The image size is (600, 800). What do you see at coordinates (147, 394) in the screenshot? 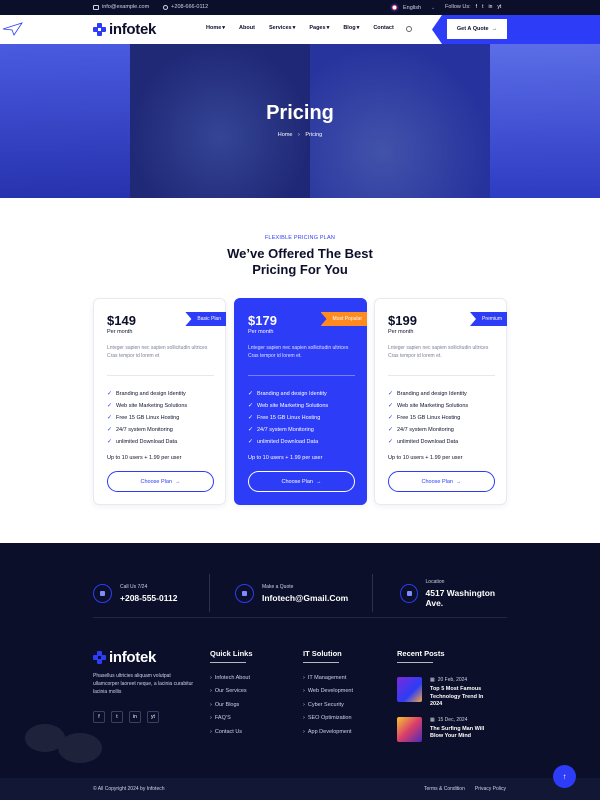
I see `feature-item: ✓ Branding and design Identity` at bounding box center [147, 394].